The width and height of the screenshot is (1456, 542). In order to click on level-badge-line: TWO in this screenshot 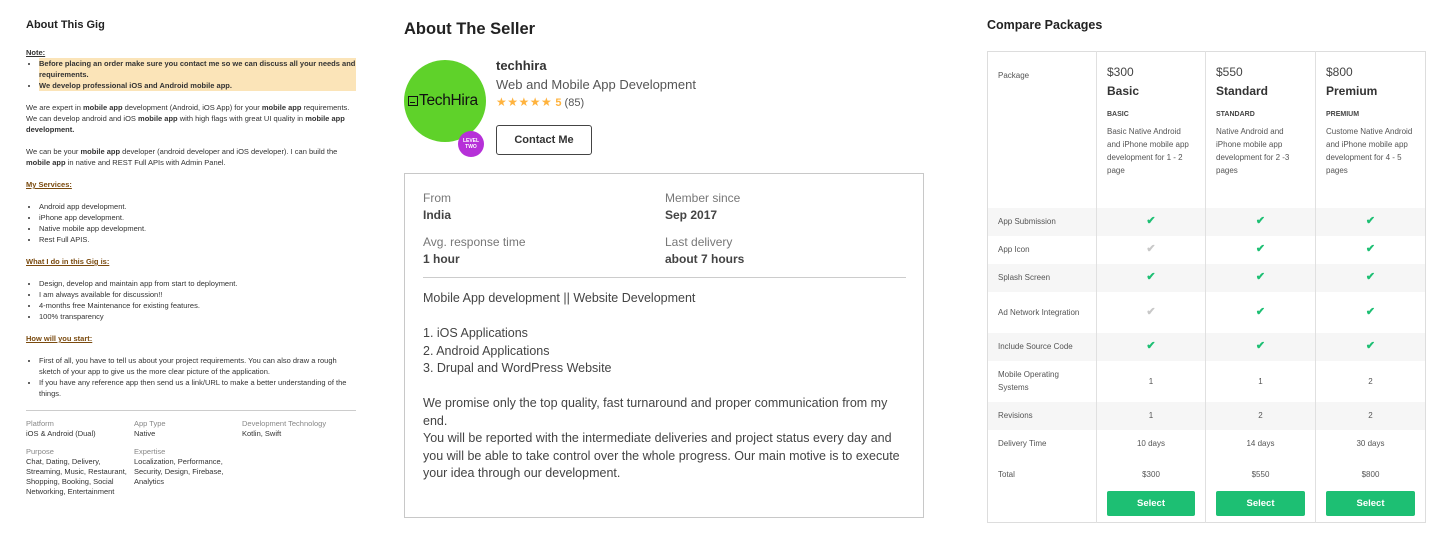, I will do `click(471, 147)`.